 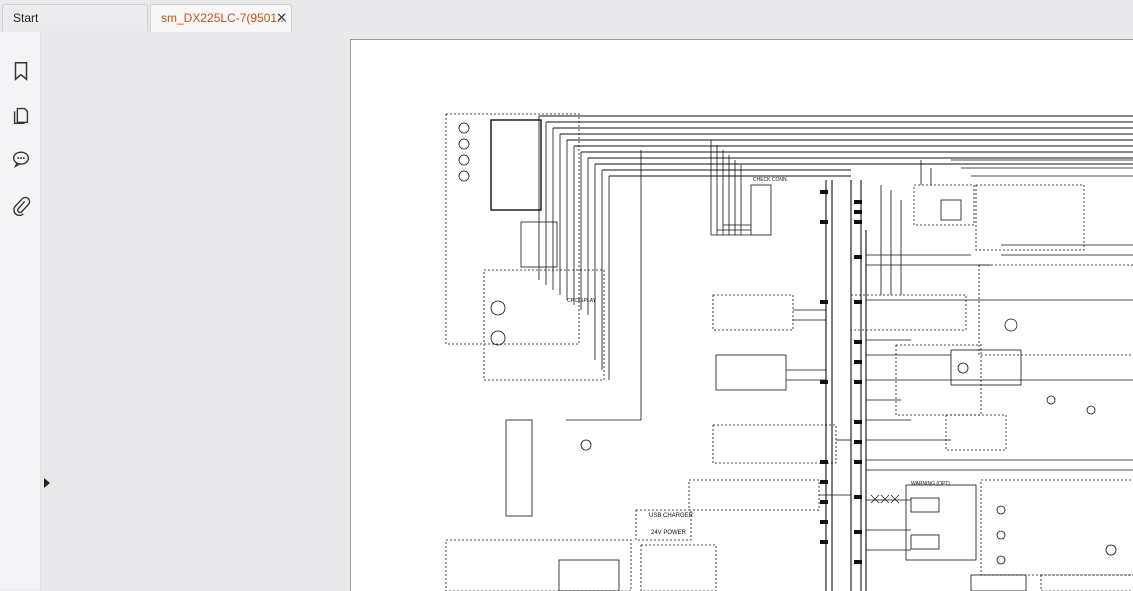 What do you see at coordinates (21, 115) in the screenshot?
I see `pages-icon` at bounding box center [21, 115].